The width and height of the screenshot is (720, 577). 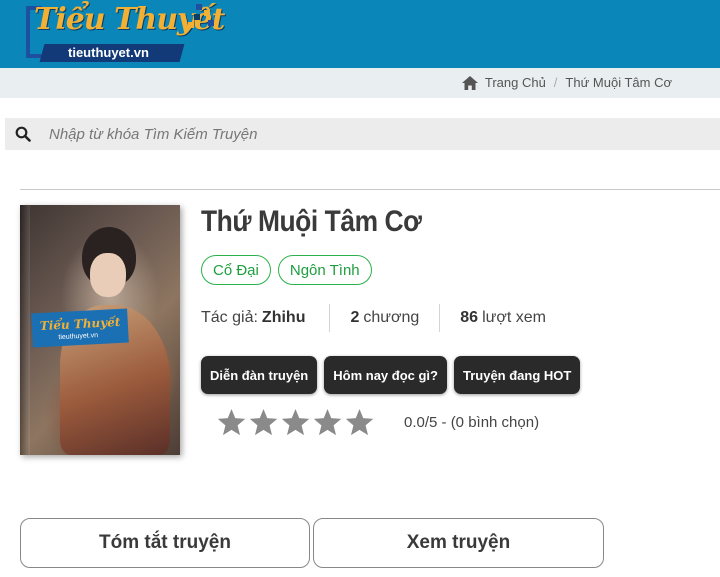 What do you see at coordinates (229, 317) in the screenshot?
I see `author-label: Tác giả:` at bounding box center [229, 317].